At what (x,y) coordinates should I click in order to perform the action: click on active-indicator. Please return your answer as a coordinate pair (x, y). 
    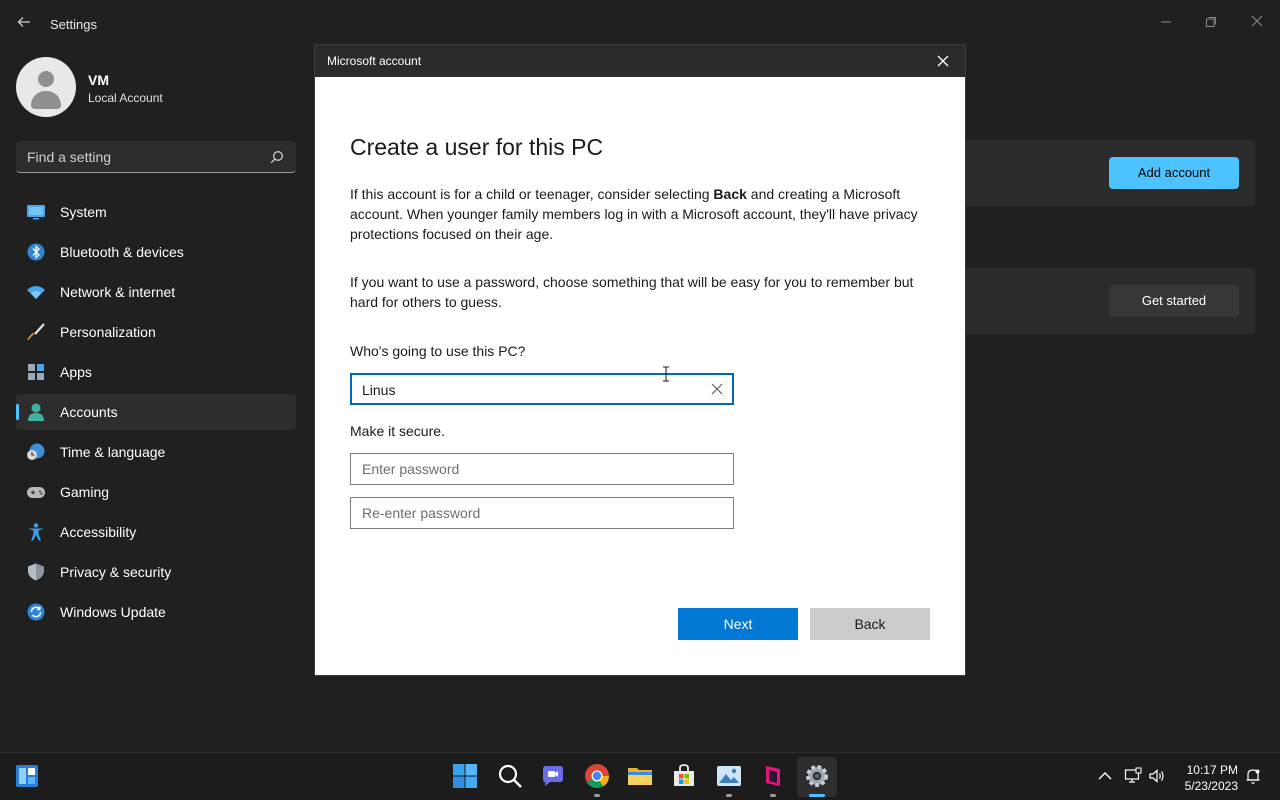
    Looking at the image, I should click on (817, 795).